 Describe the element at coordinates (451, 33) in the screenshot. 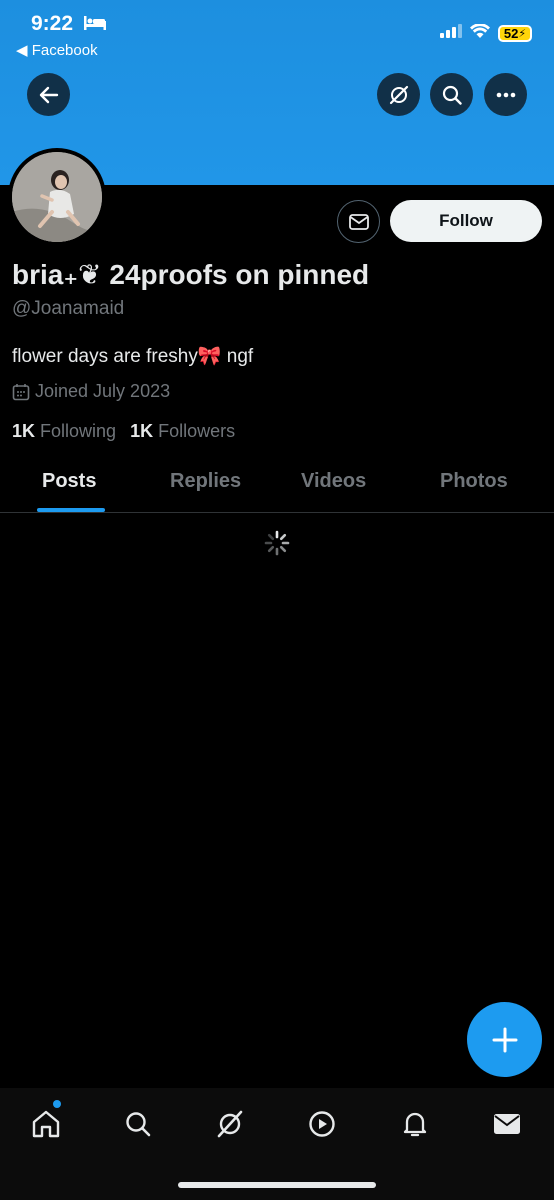

I see `cellular-signal-icon` at that location.